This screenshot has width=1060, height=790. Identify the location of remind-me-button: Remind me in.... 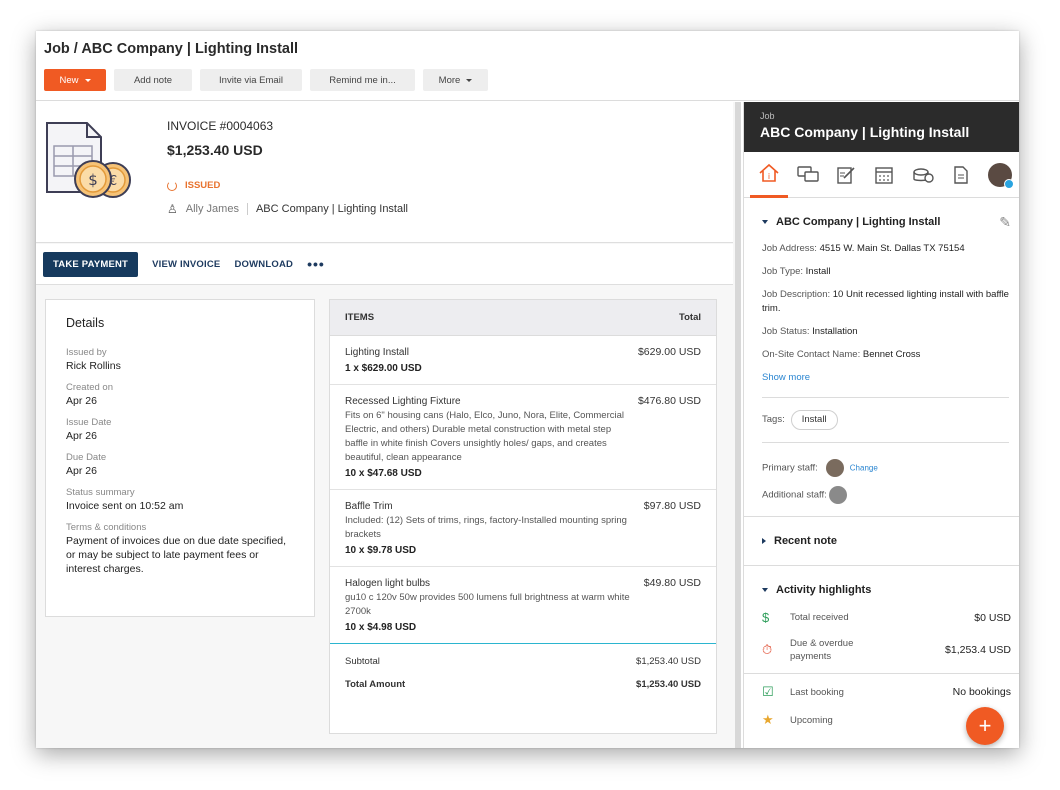
(362, 80).